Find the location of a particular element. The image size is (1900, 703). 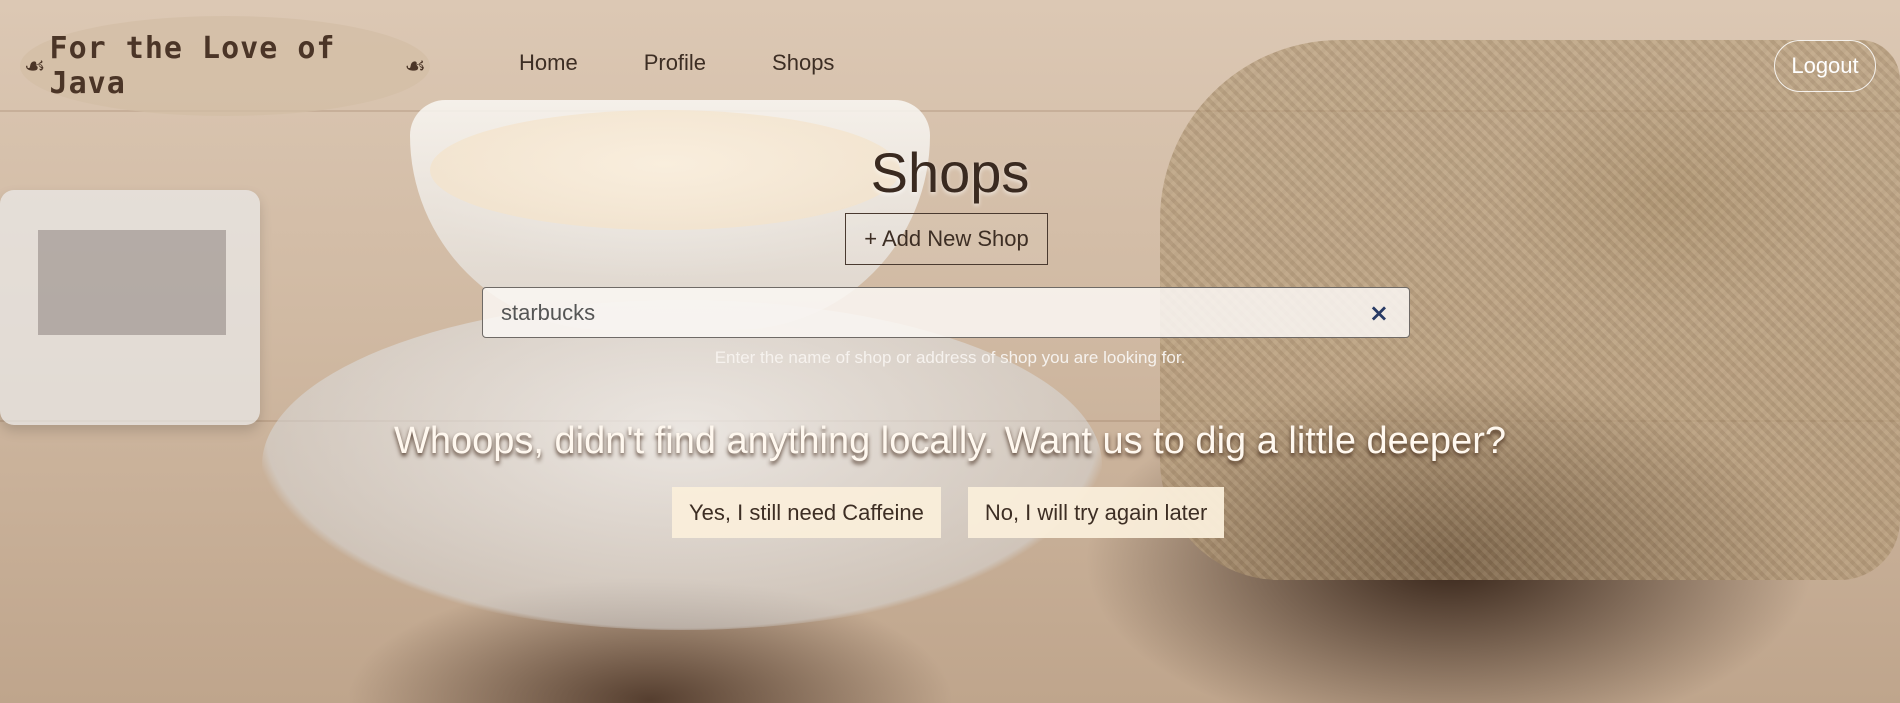

nav-shops-link: Shops is located at coordinates (803, 63).